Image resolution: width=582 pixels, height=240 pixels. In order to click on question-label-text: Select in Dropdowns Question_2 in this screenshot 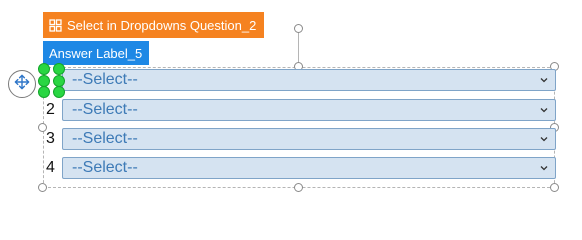, I will do `click(162, 25)`.